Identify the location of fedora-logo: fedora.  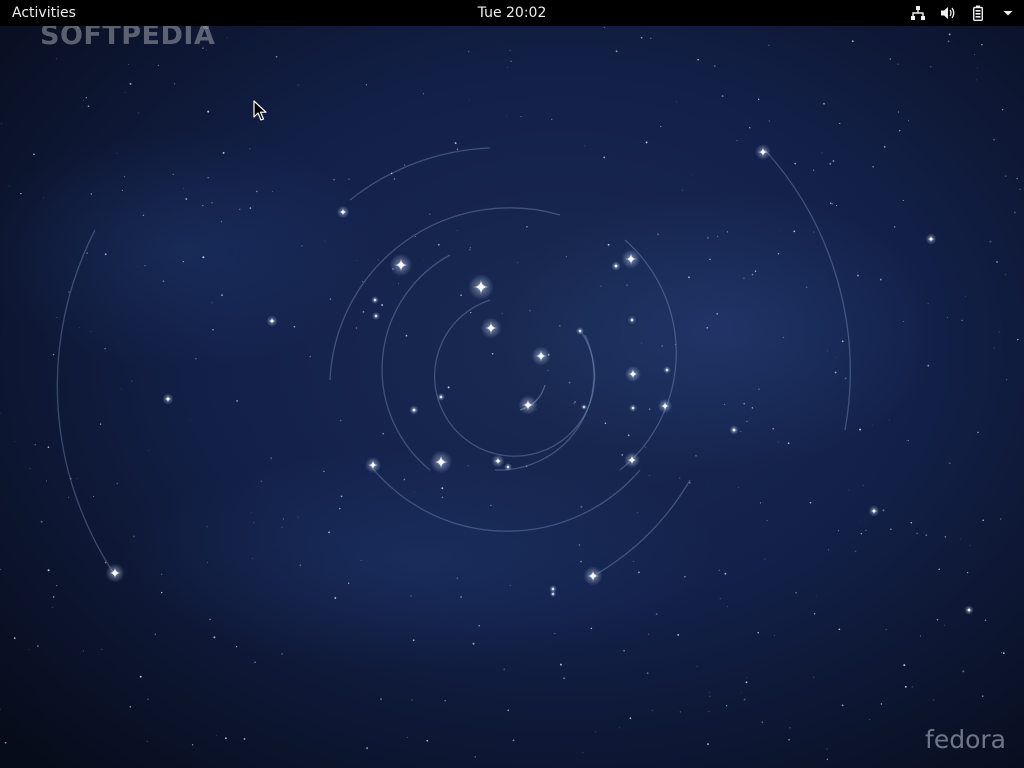
(965, 739).